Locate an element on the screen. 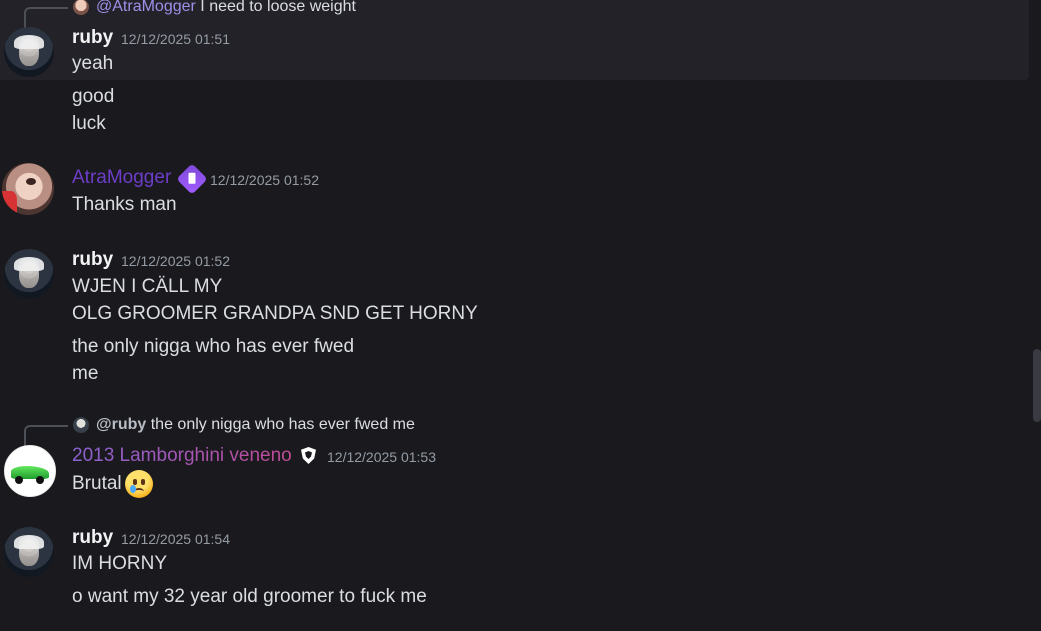 This screenshot has width=1041, height=631. reply-avatar-icon is located at coordinates (81, 425).